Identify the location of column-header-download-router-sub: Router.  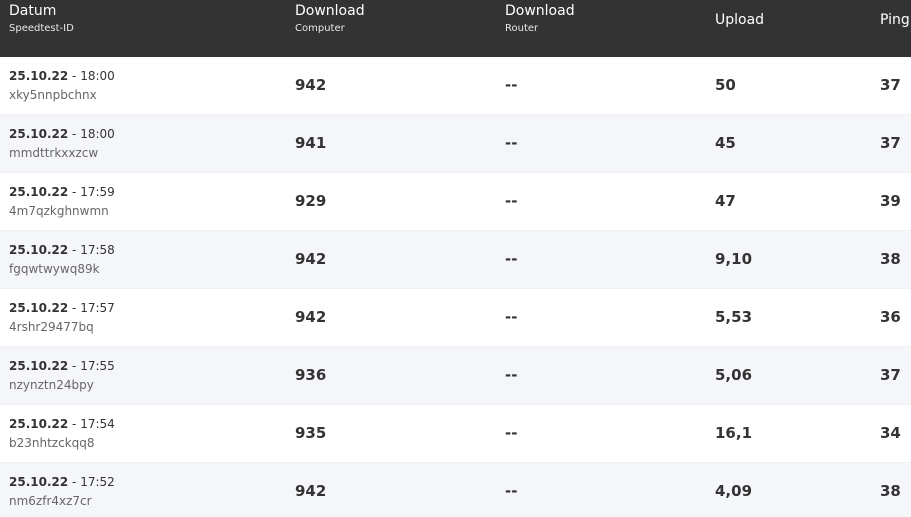
(522, 28).